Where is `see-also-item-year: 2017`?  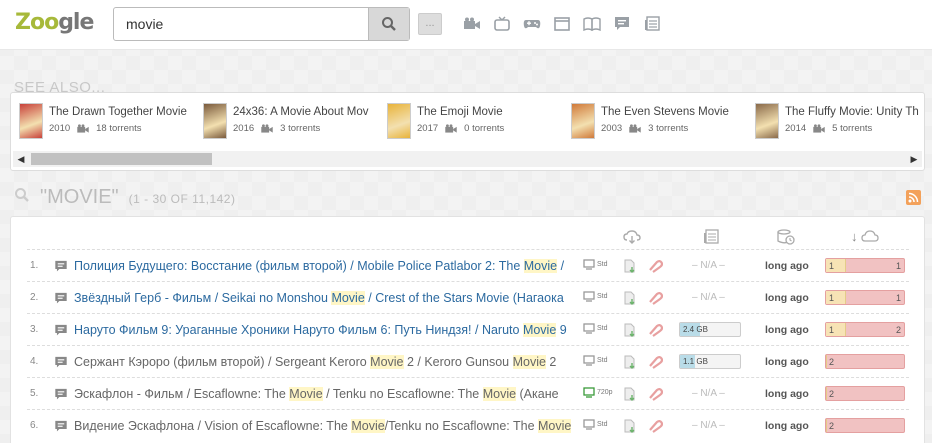
see-also-item-year: 2017 is located at coordinates (428, 128).